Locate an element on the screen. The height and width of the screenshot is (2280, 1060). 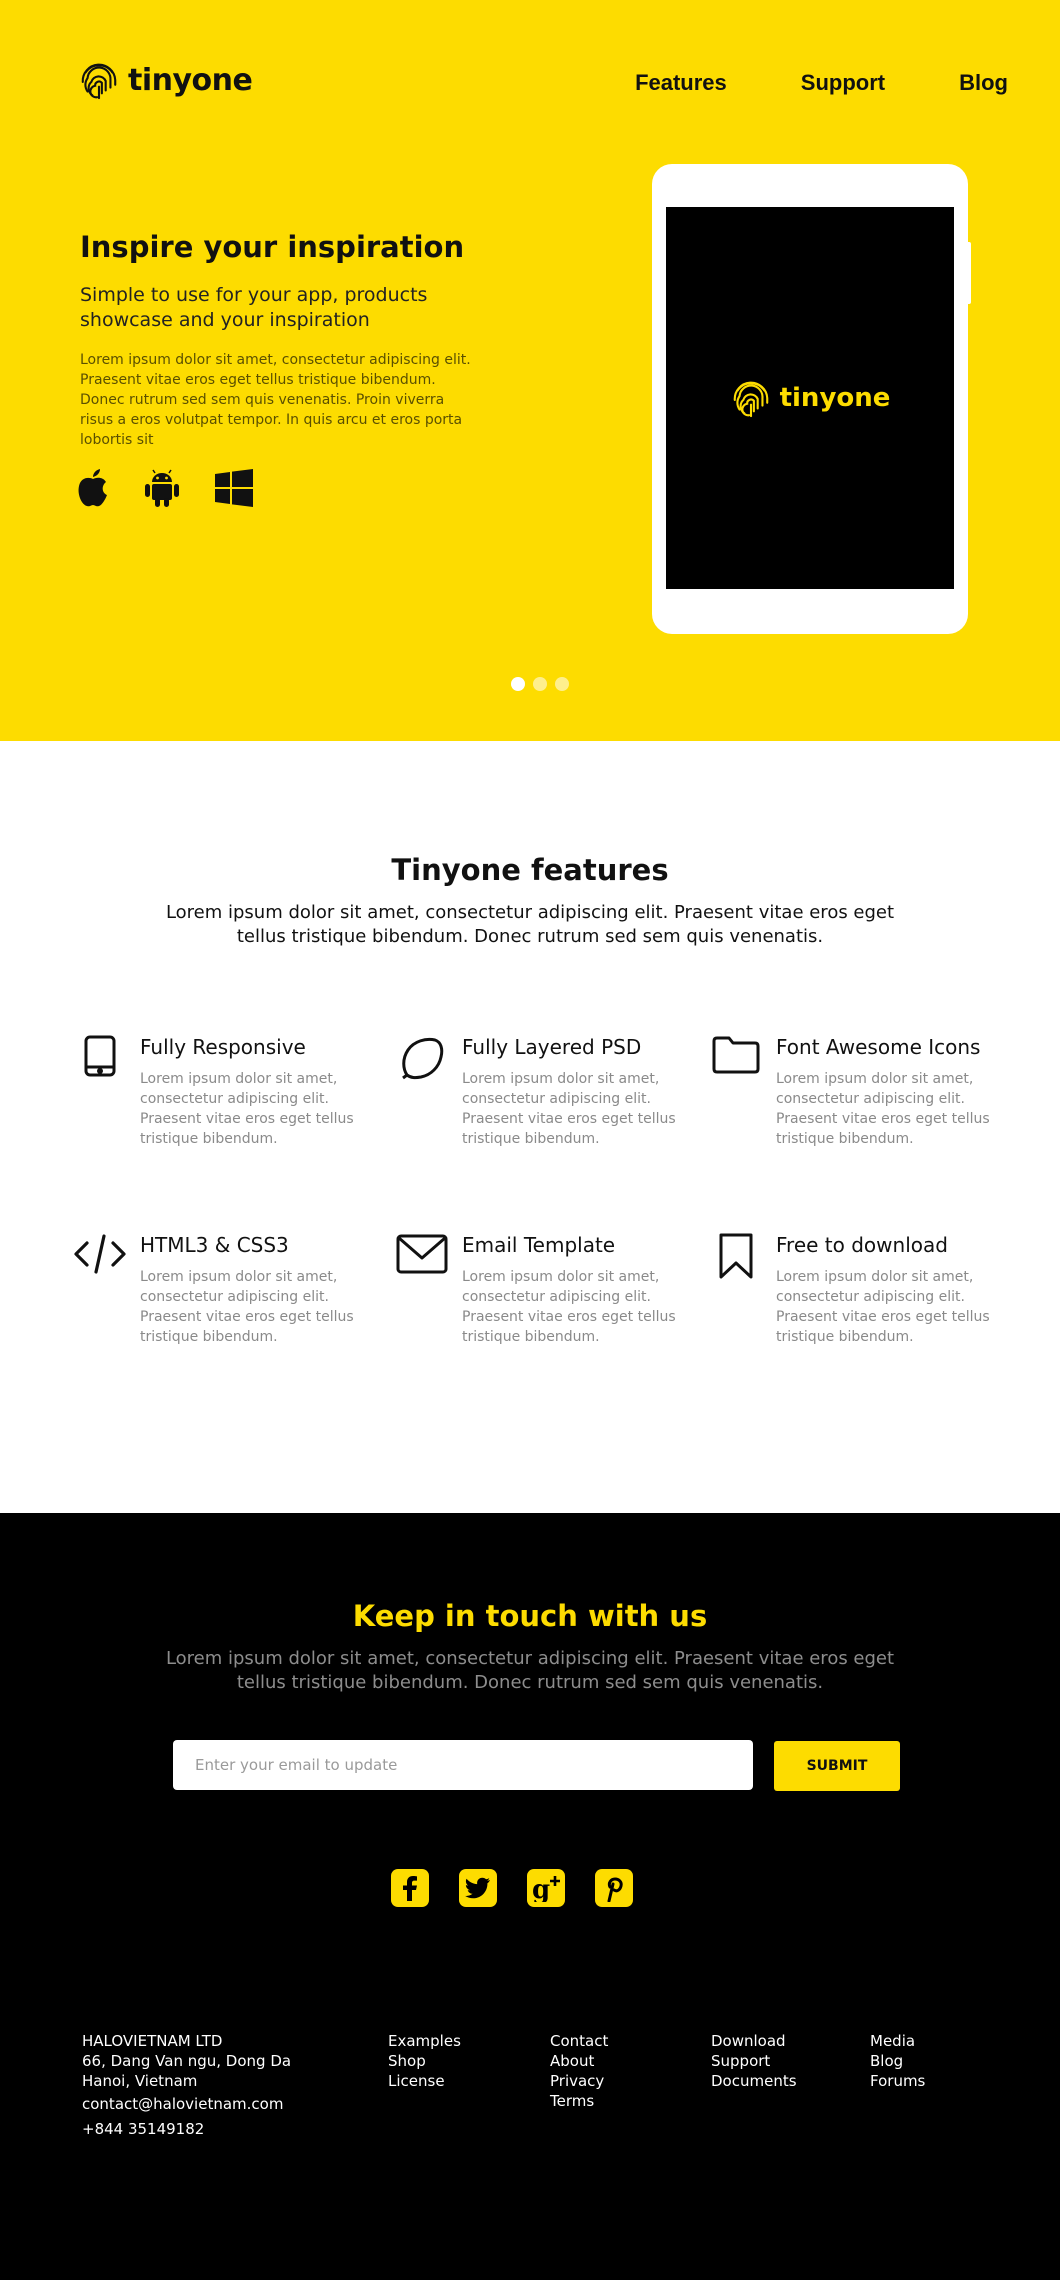
email-input is located at coordinates (463, 1765).